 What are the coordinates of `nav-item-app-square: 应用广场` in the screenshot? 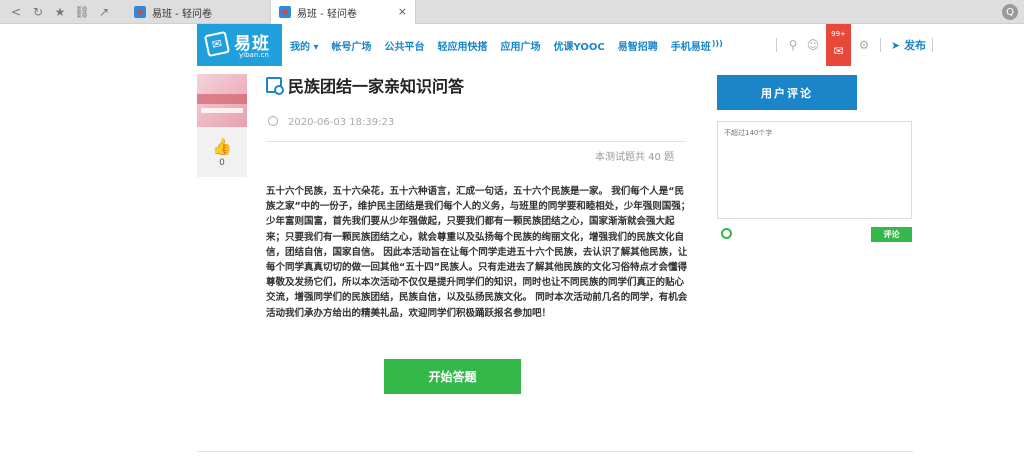 It's located at (521, 45).